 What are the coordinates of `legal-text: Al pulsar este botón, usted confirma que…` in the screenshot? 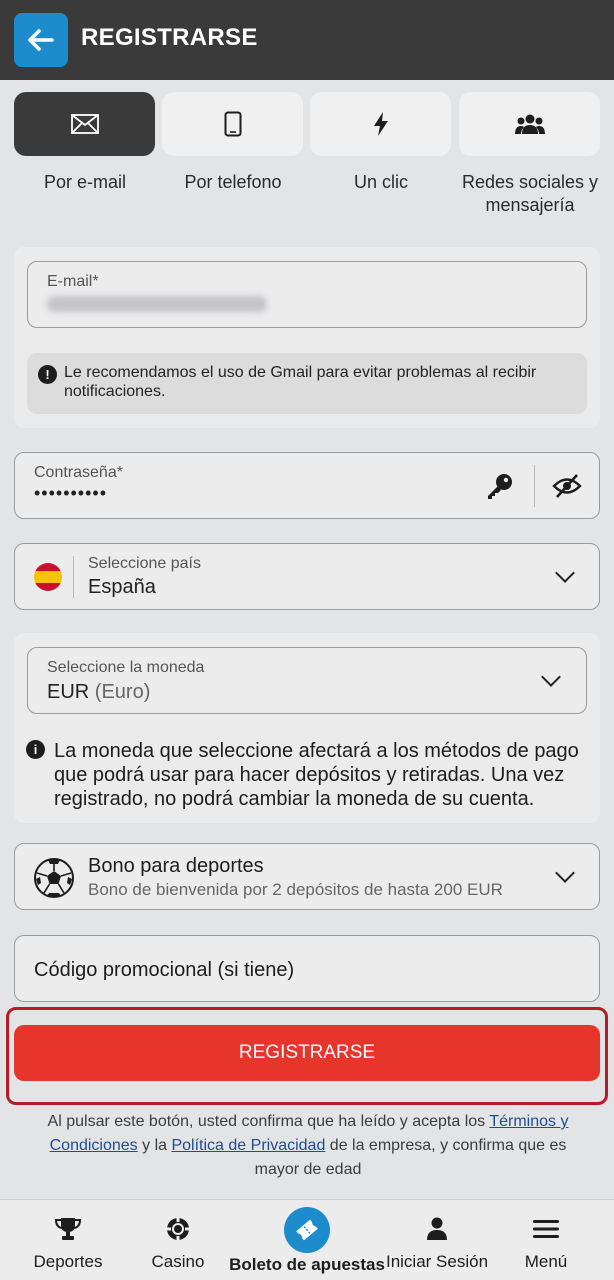 It's located at (308, 1146).